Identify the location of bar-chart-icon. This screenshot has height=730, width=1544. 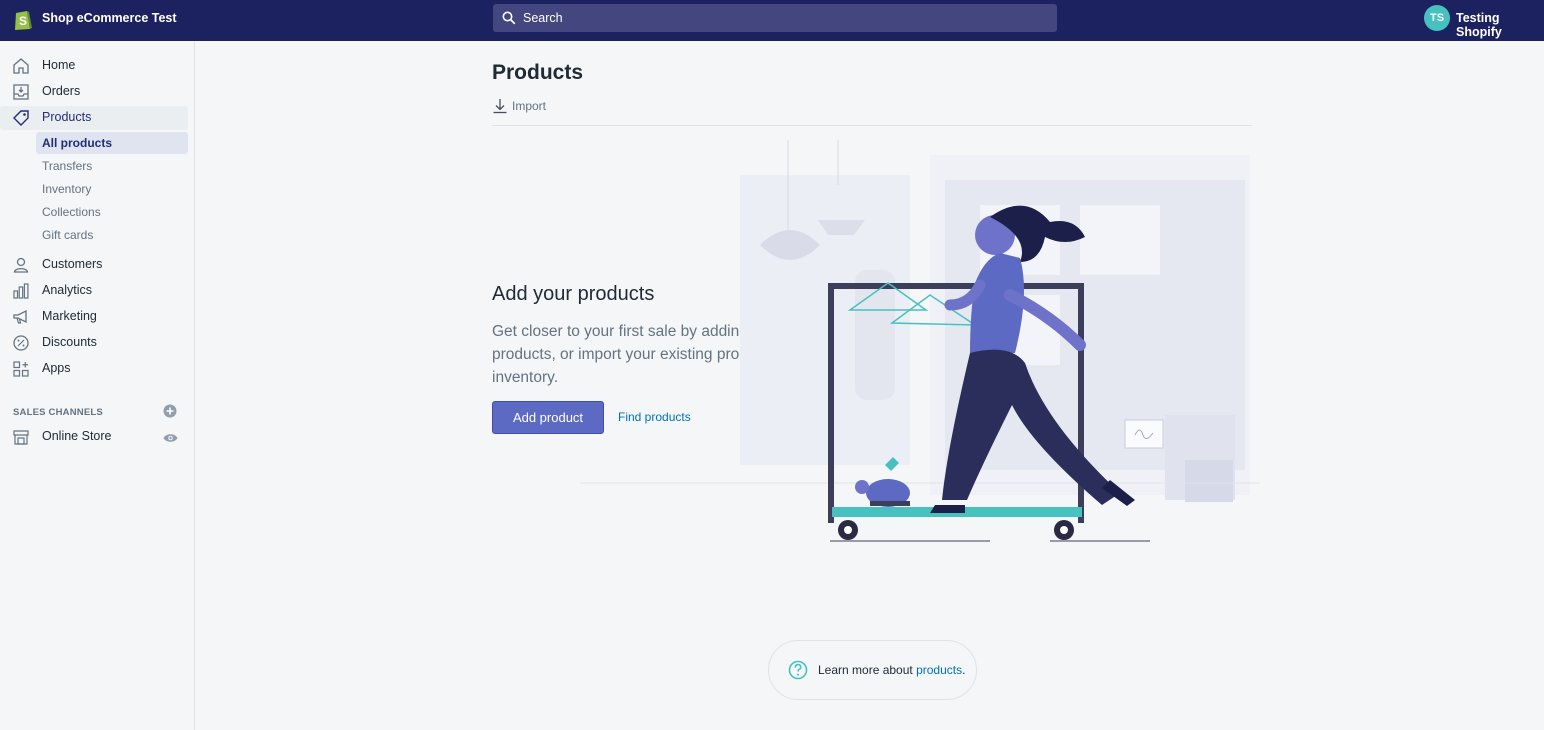
(21, 291).